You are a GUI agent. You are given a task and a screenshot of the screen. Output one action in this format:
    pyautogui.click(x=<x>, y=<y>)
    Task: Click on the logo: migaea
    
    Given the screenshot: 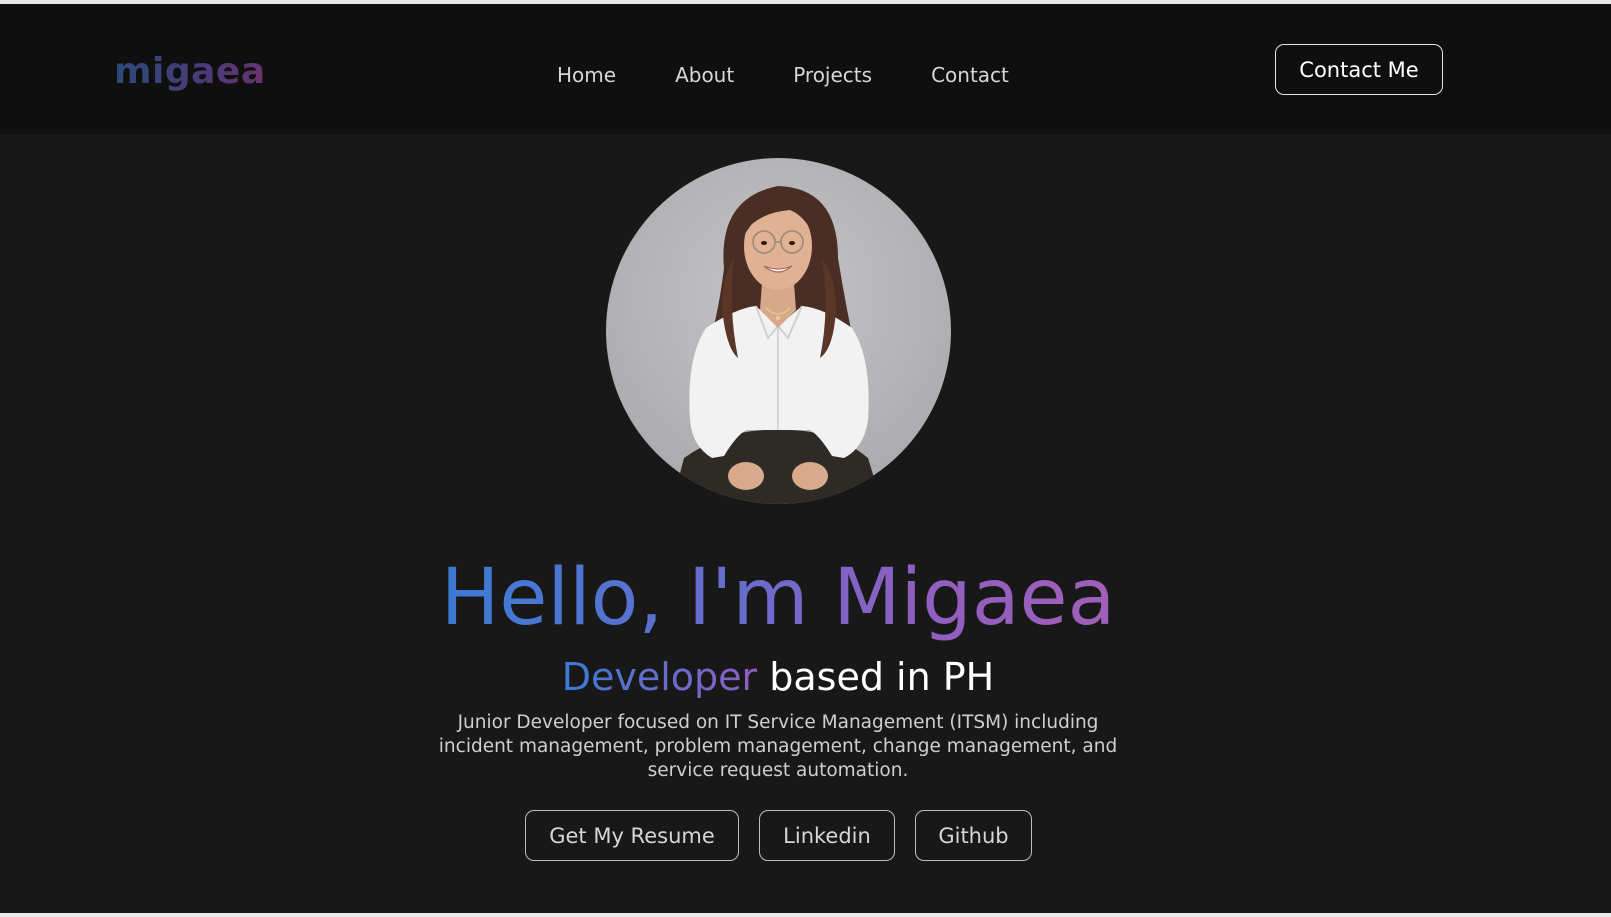 What is the action you would take?
    pyautogui.click(x=190, y=72)
    